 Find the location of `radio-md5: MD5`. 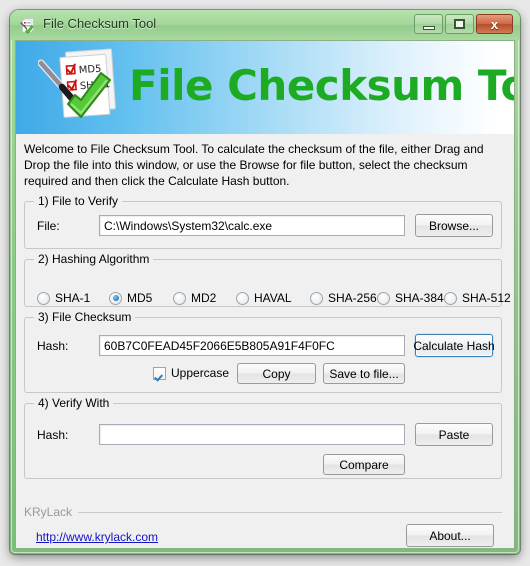

radio-md5: MD5 is located at coordinates (130, 298).